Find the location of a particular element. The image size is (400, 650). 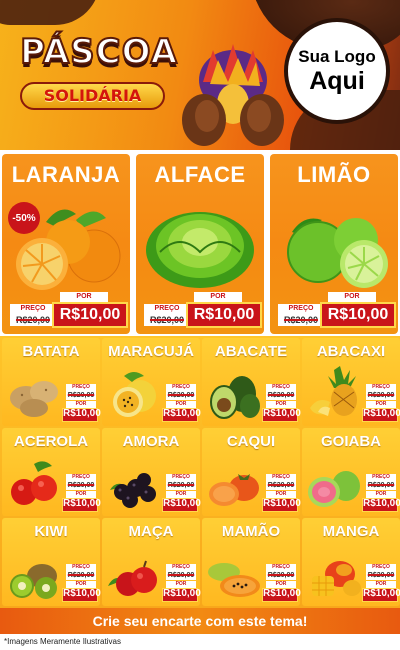

product-name: MAMÃO is located at coordinates (251, 531).